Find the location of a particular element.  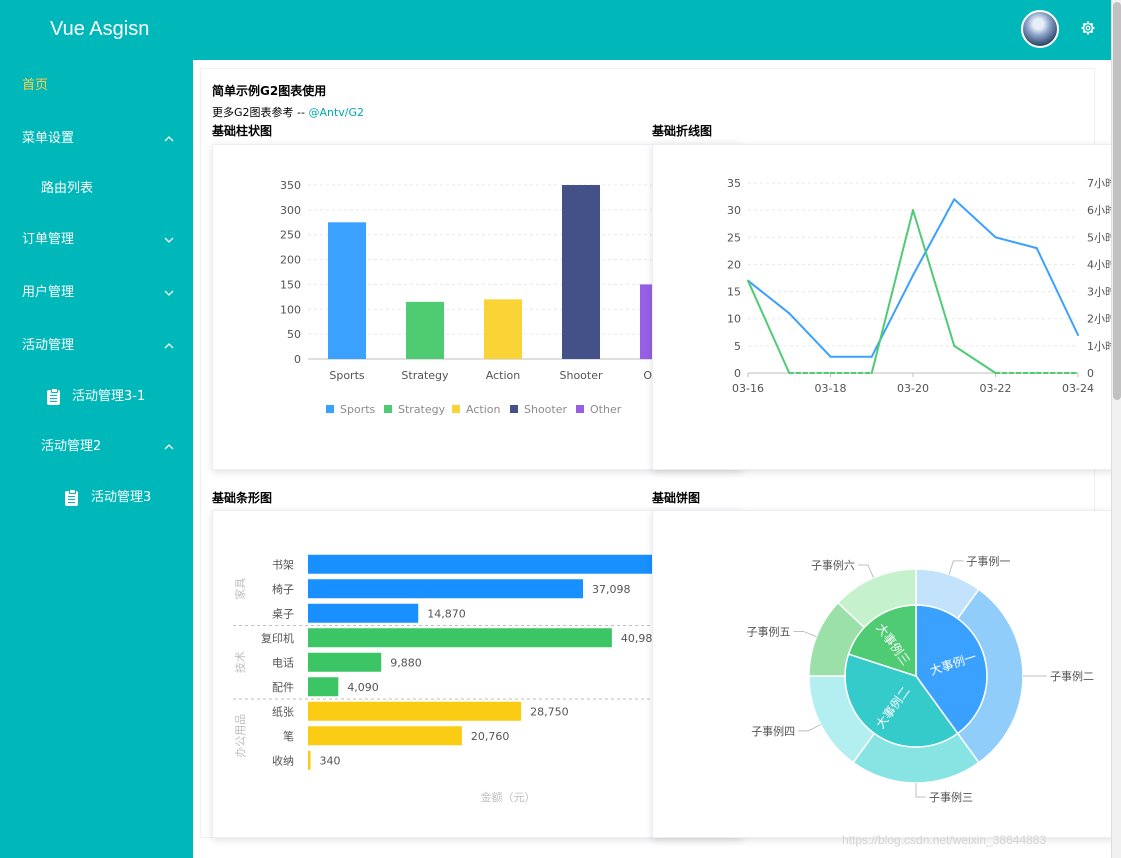

legend-item: Action is located at coordinates (483, 409).